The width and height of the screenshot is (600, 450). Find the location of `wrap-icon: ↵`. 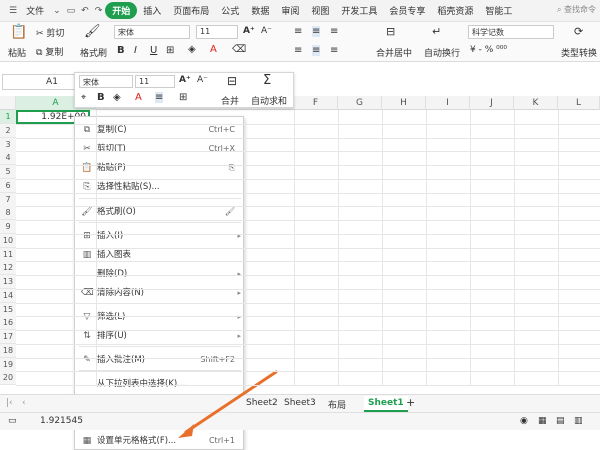

wrap-icon: ↵ is located at coordinates (436, 31).